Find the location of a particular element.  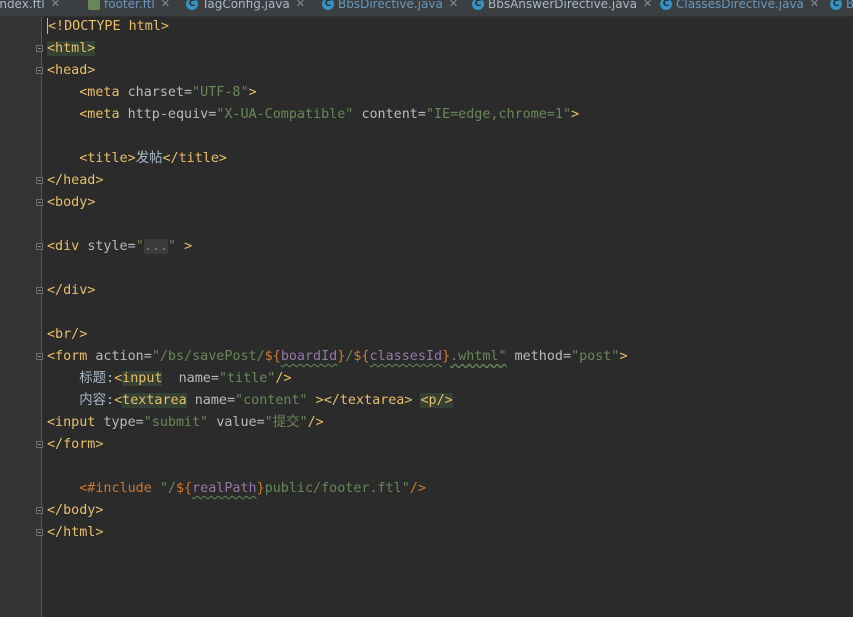

title-open-tag: <title> is located at coordinates (107, 158).